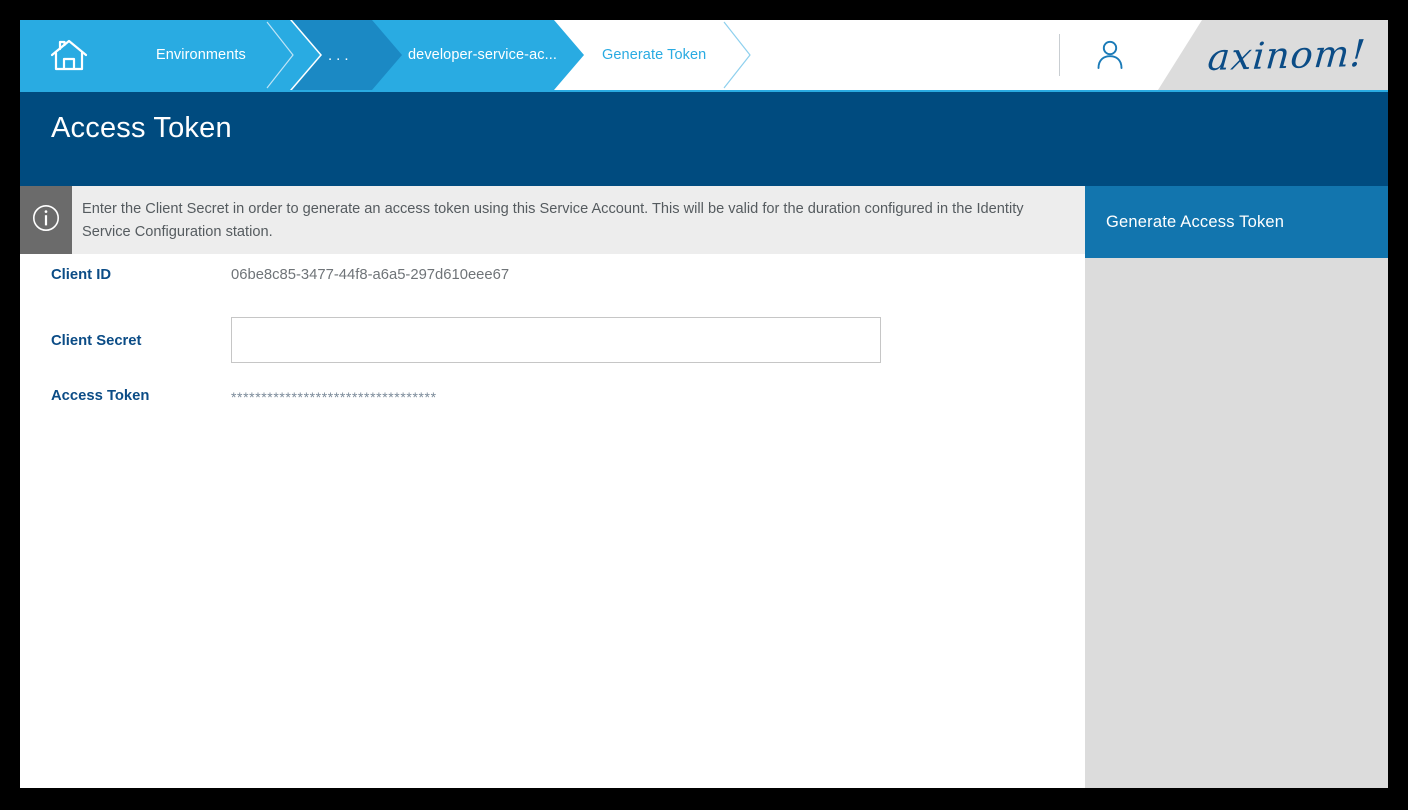 The height and width of the screenshot is (810, 1408). I want to click on generate-access-token-button: Generate Access Token, so click(1236, 222).